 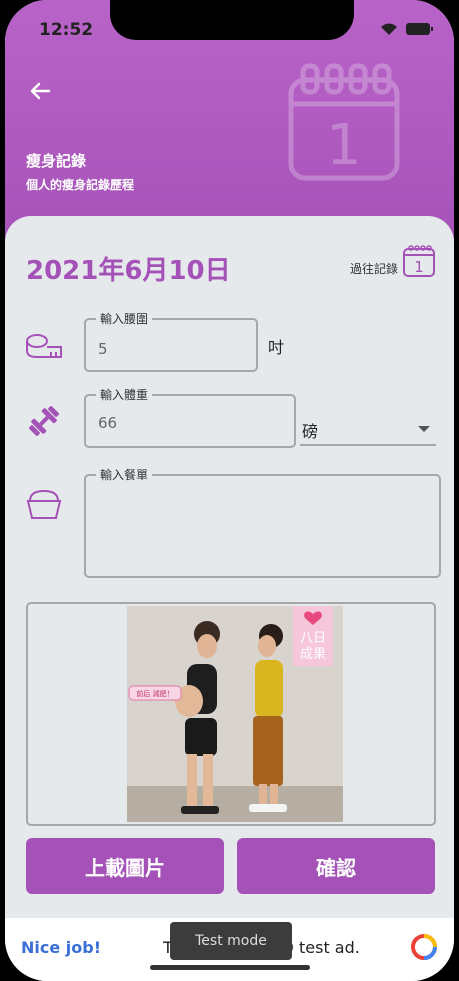 I want to click on waist-unit: 吋, so click(x=276, y=347).